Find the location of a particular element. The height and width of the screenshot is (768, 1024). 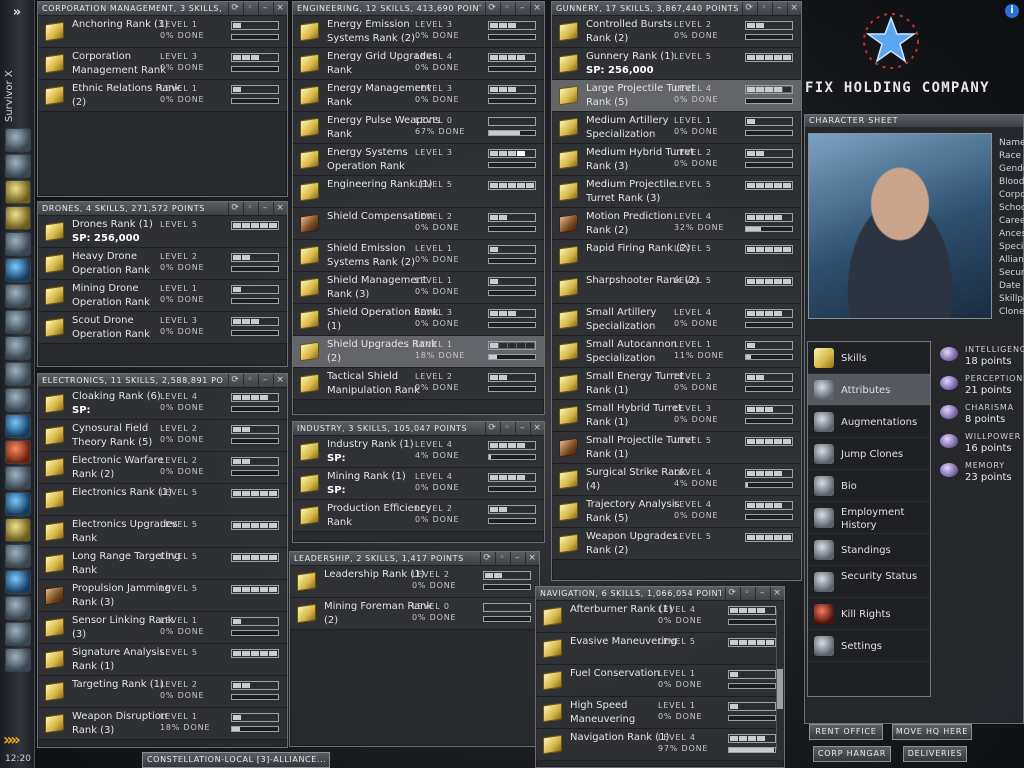

neocom-character-name: Survivor X is located at coordinates (12, 77).